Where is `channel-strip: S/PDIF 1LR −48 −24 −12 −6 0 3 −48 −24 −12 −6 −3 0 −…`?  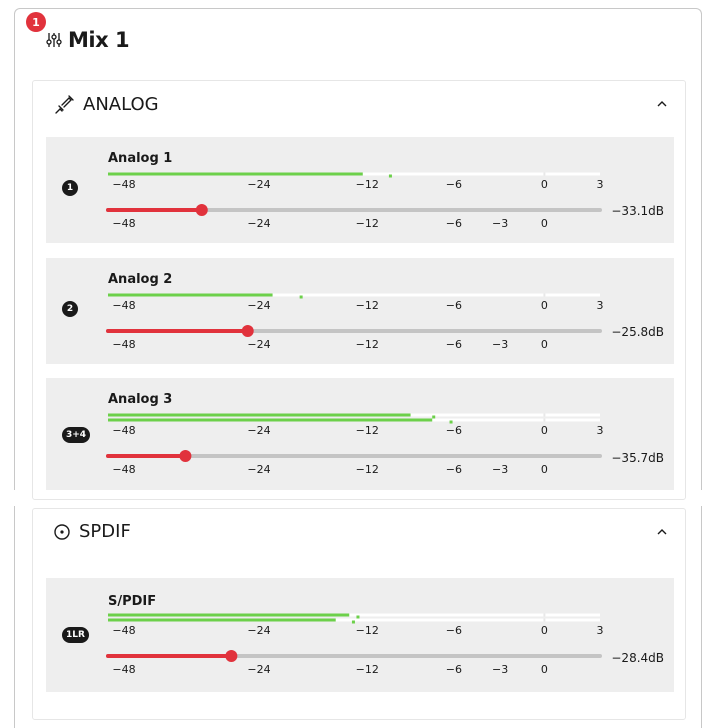 channel-strip: S/PDIF 1LR −48 −24 −12 −6 0 3 −48 −24 −12 −6 −3 0 −… is located at coordinates (360, 635).